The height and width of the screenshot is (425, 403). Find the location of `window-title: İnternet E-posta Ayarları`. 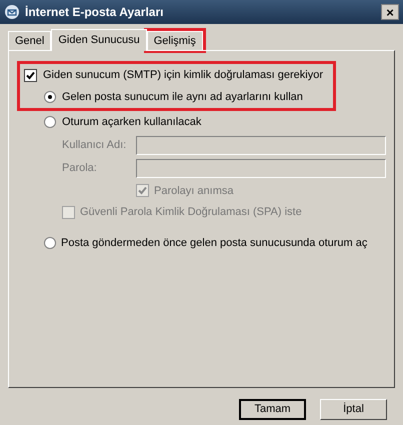

window-title: İnternet E-posta Ayarları is located at coordinates (94, 12).